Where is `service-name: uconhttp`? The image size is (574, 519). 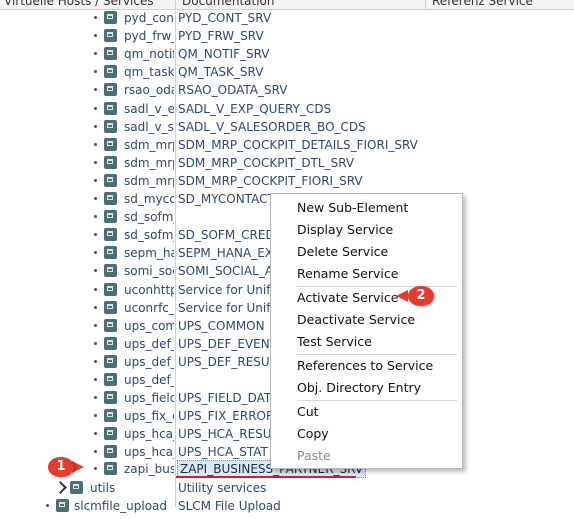 service-name: uconhttp is located at coordinates (149, 290).